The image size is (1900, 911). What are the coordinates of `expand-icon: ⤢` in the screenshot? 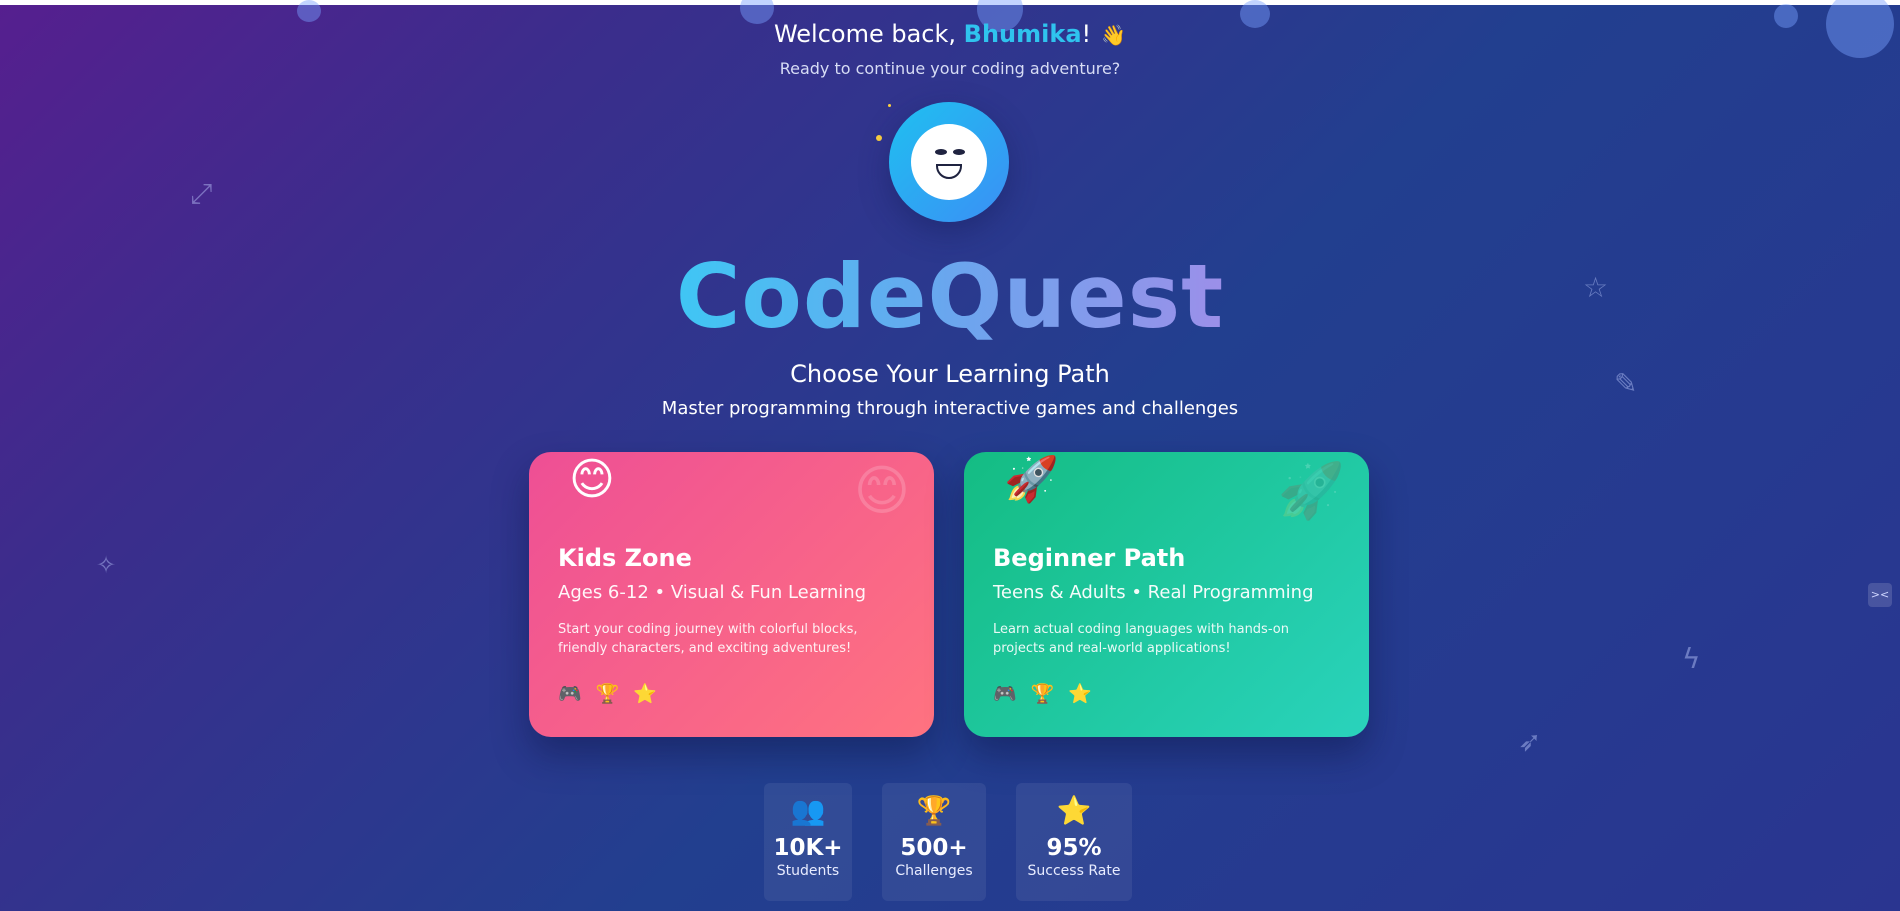 It's located at (201, 193).